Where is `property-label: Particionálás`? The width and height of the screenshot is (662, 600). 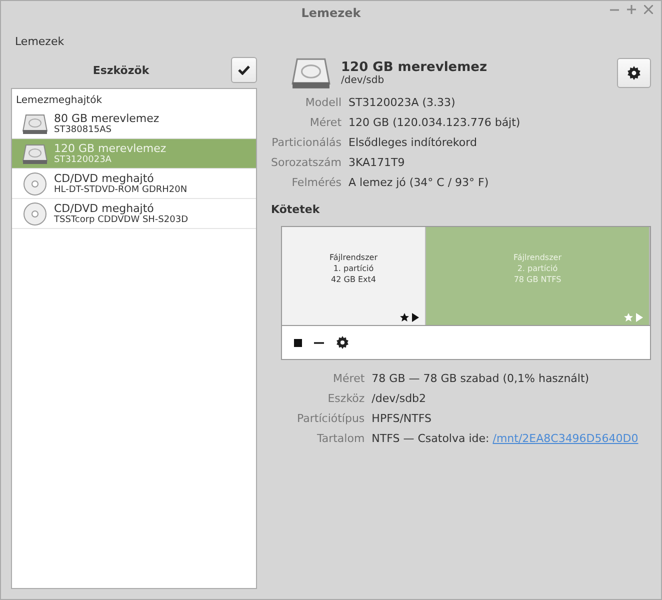 property-label: Particionálás is located at coordinates (306, 142).